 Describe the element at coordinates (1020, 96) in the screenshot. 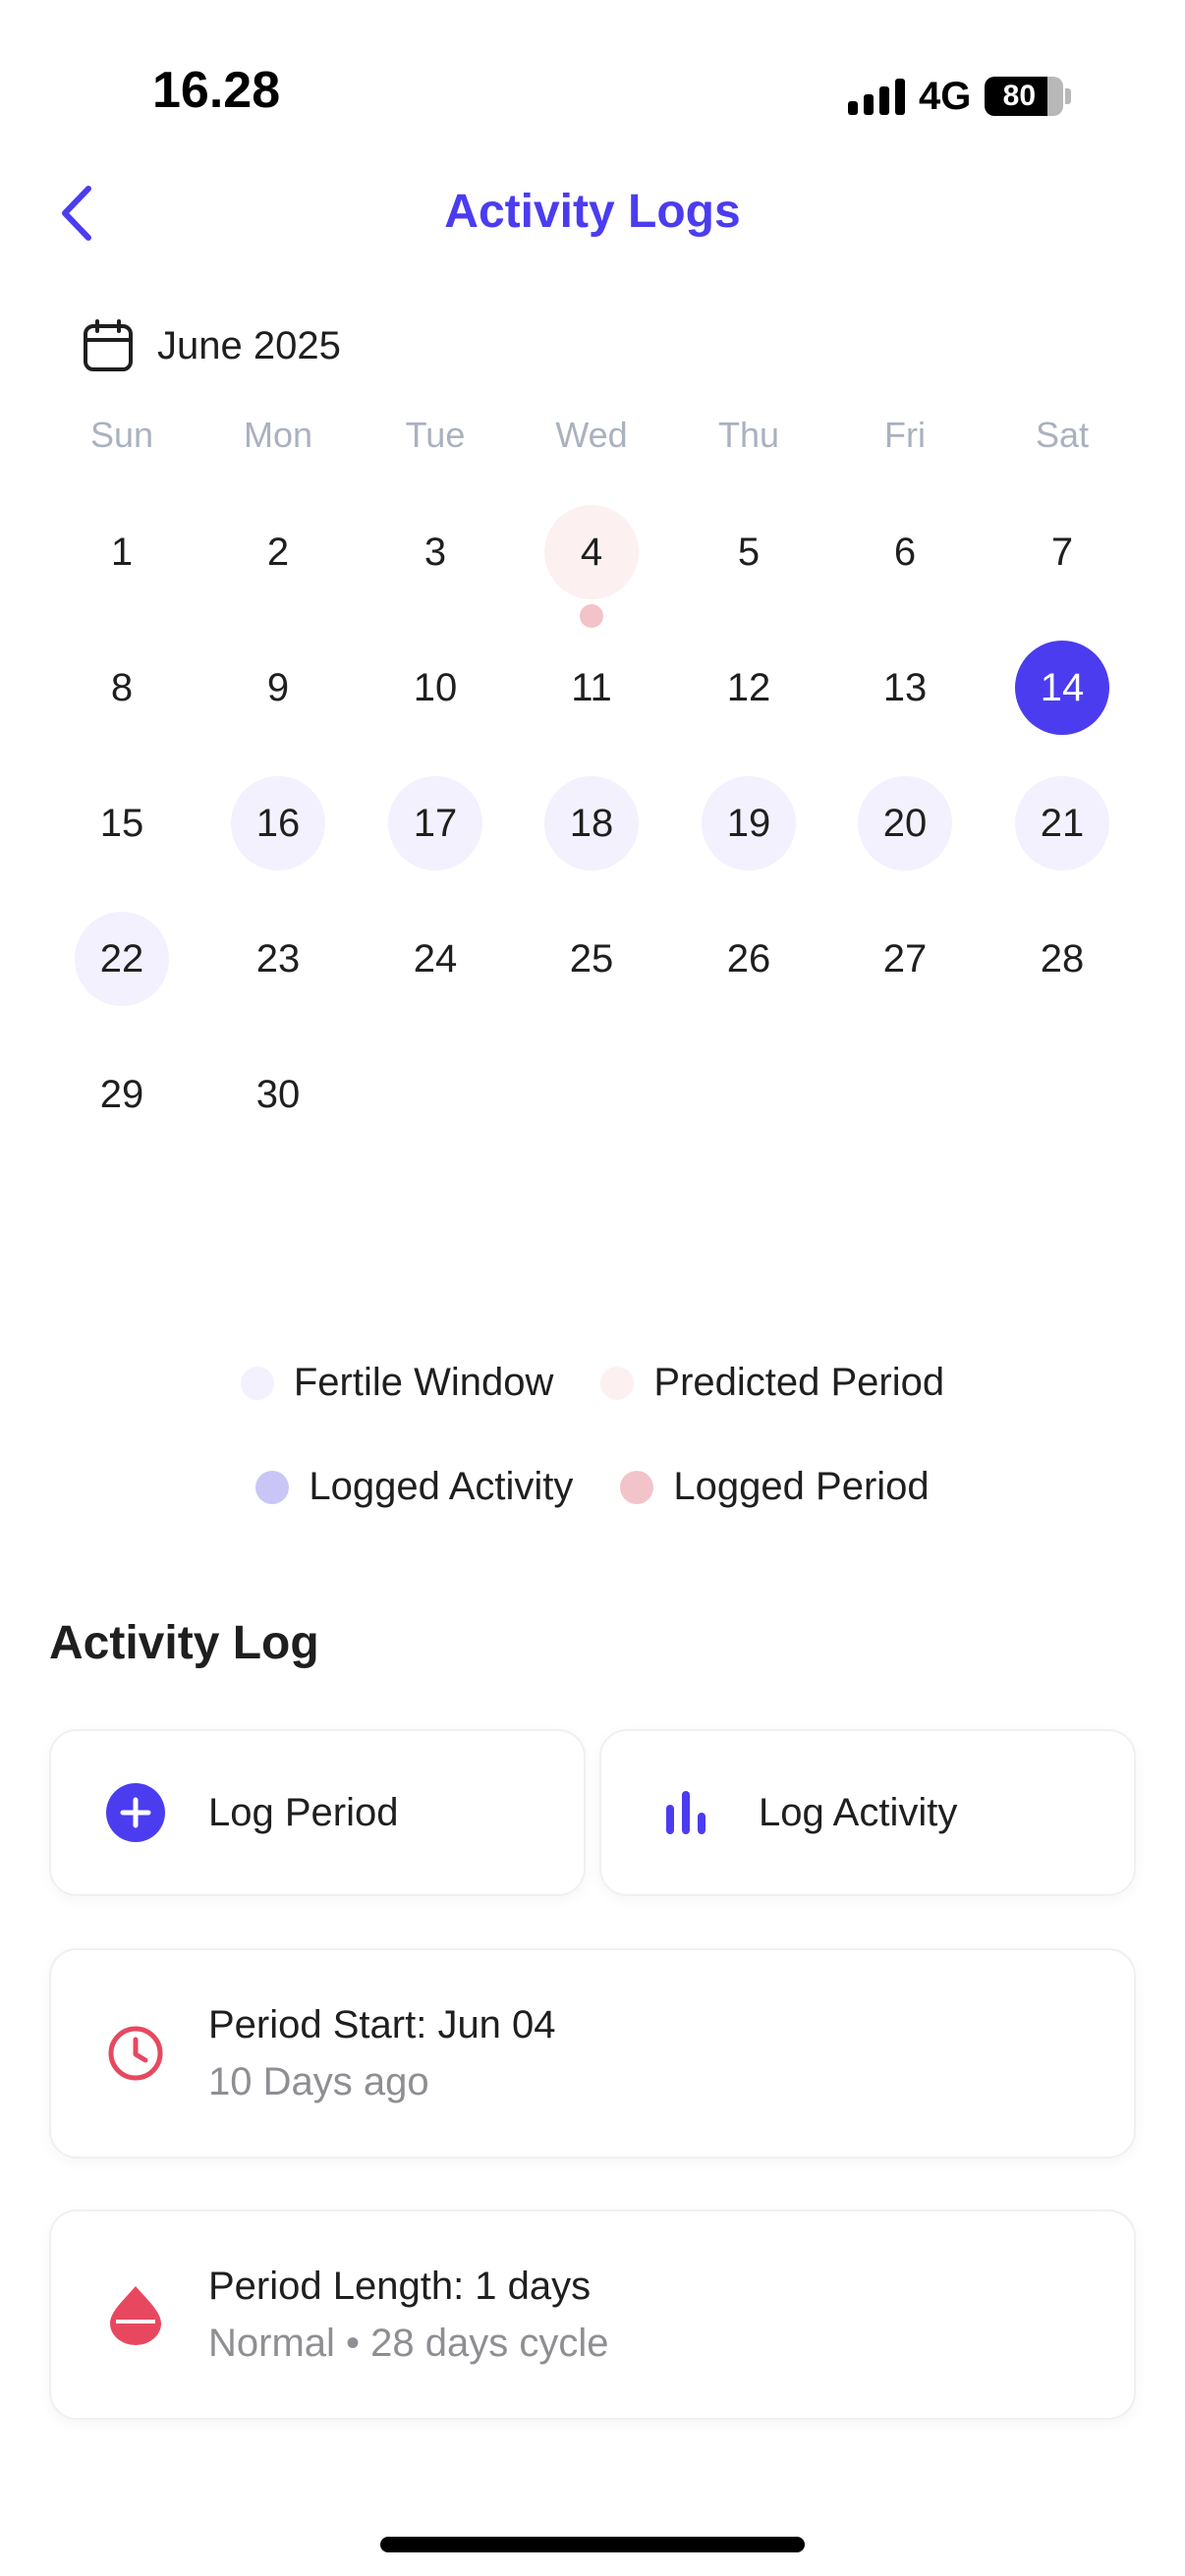

I see `battery-level: 80` at that location.